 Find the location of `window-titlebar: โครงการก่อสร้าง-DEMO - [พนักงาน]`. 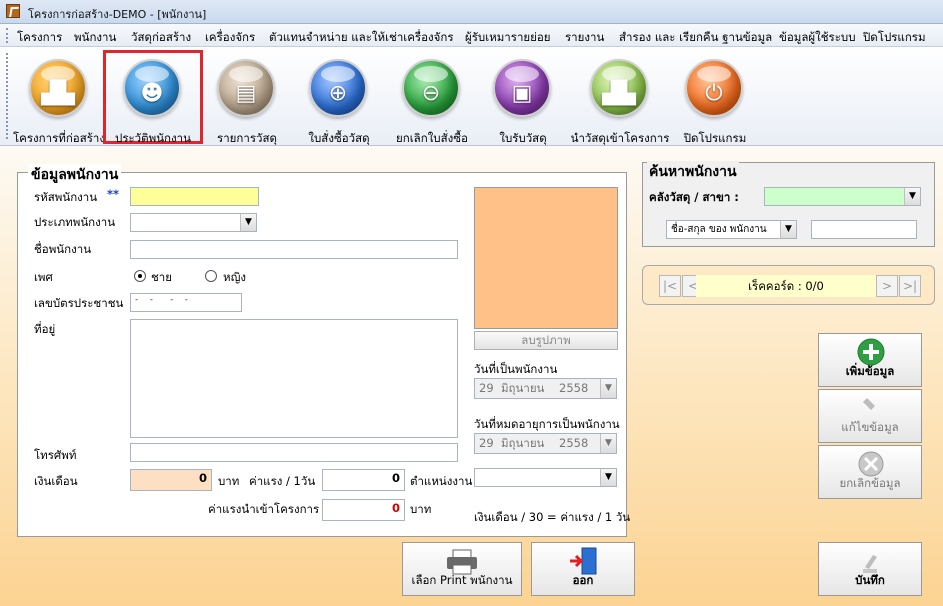

window-titlebar: โครงการก่อสร้าง-DEMO - [พนักงาน] is located at coordinates (471, 12).